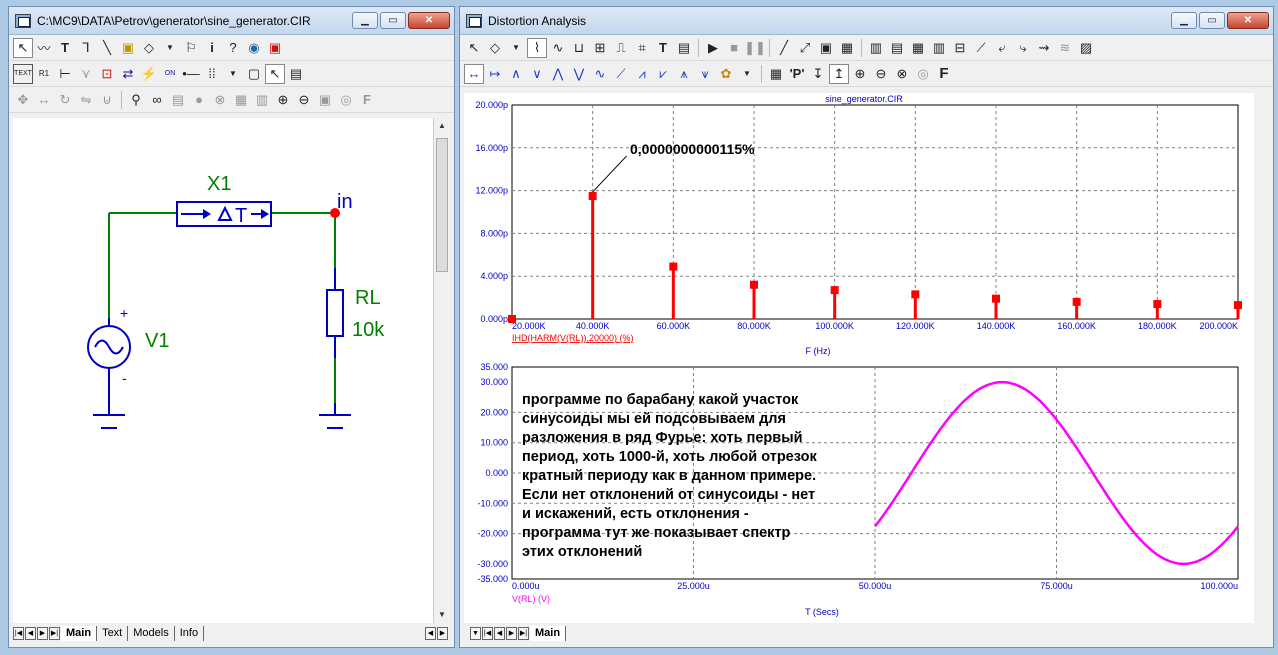  Describe the element at coordinates (191, 74) in the screenshot. I see `pin-connection-icon: •—` at that location.